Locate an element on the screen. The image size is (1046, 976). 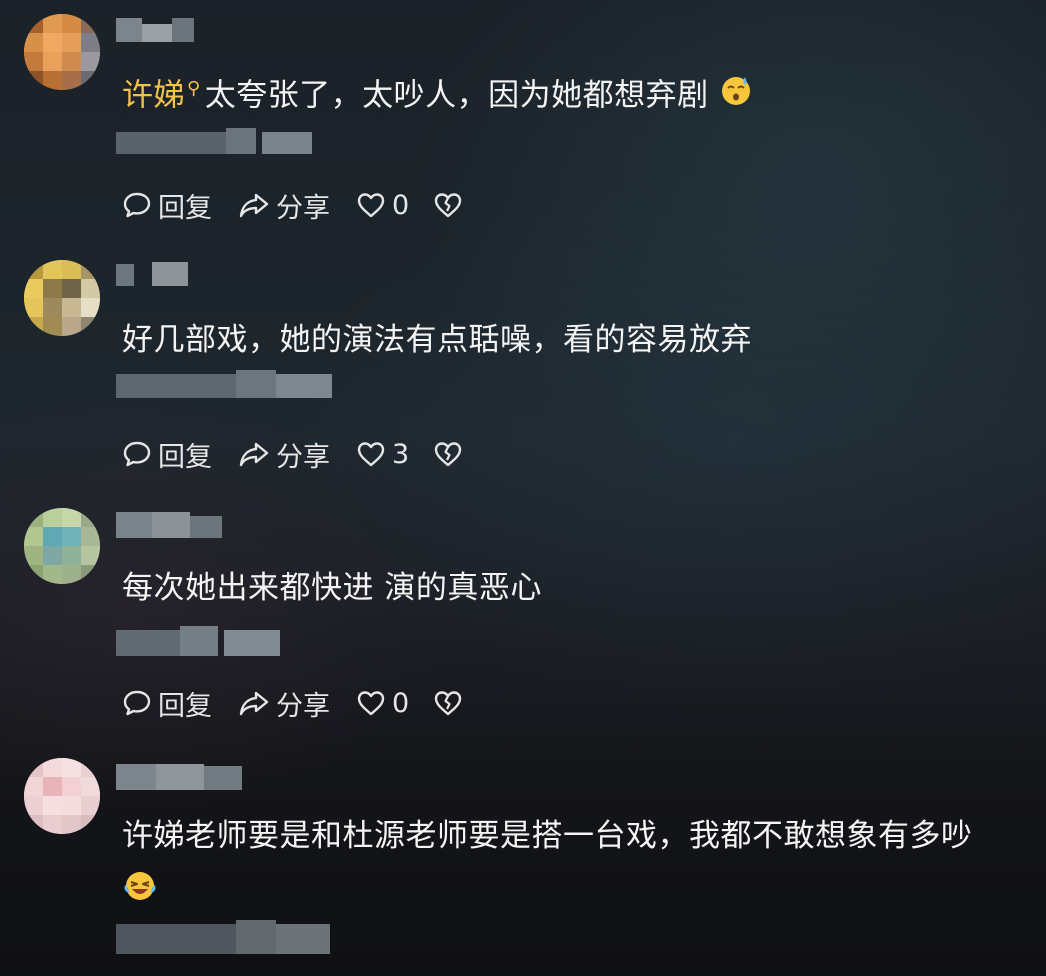
cold-sweat-emoji is located at coordinates (736, 95).